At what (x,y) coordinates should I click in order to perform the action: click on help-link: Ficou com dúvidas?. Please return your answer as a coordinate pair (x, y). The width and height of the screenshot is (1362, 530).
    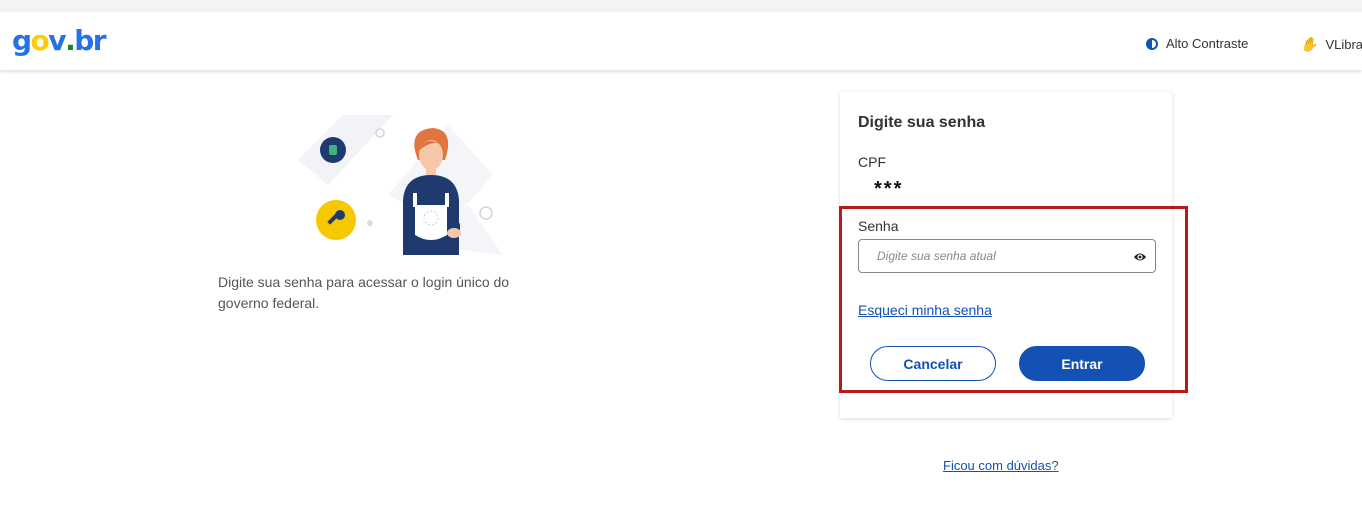
    Looking at the image, I should click on (1001, 465).